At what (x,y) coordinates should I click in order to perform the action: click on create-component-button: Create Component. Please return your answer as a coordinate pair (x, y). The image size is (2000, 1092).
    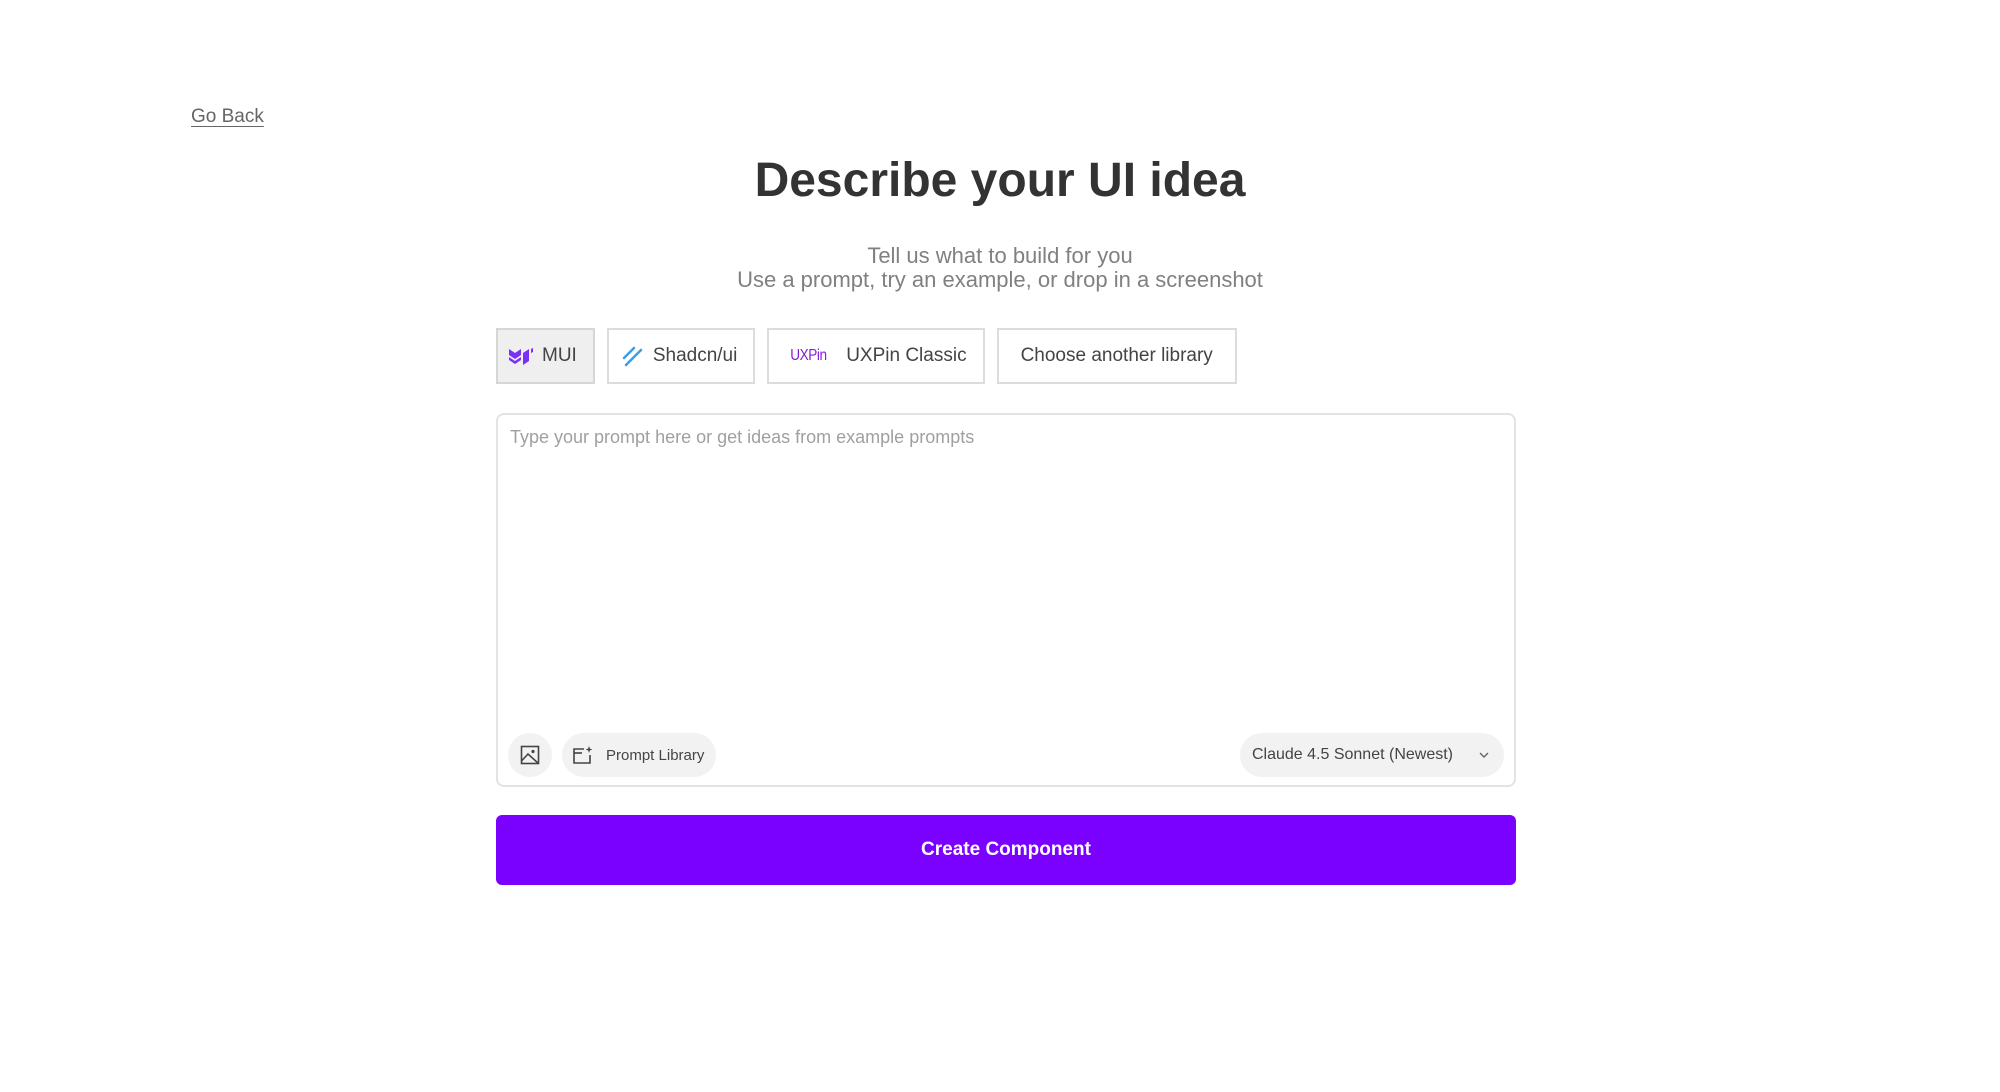
    Looking at the image, I should click on (1006, 850).